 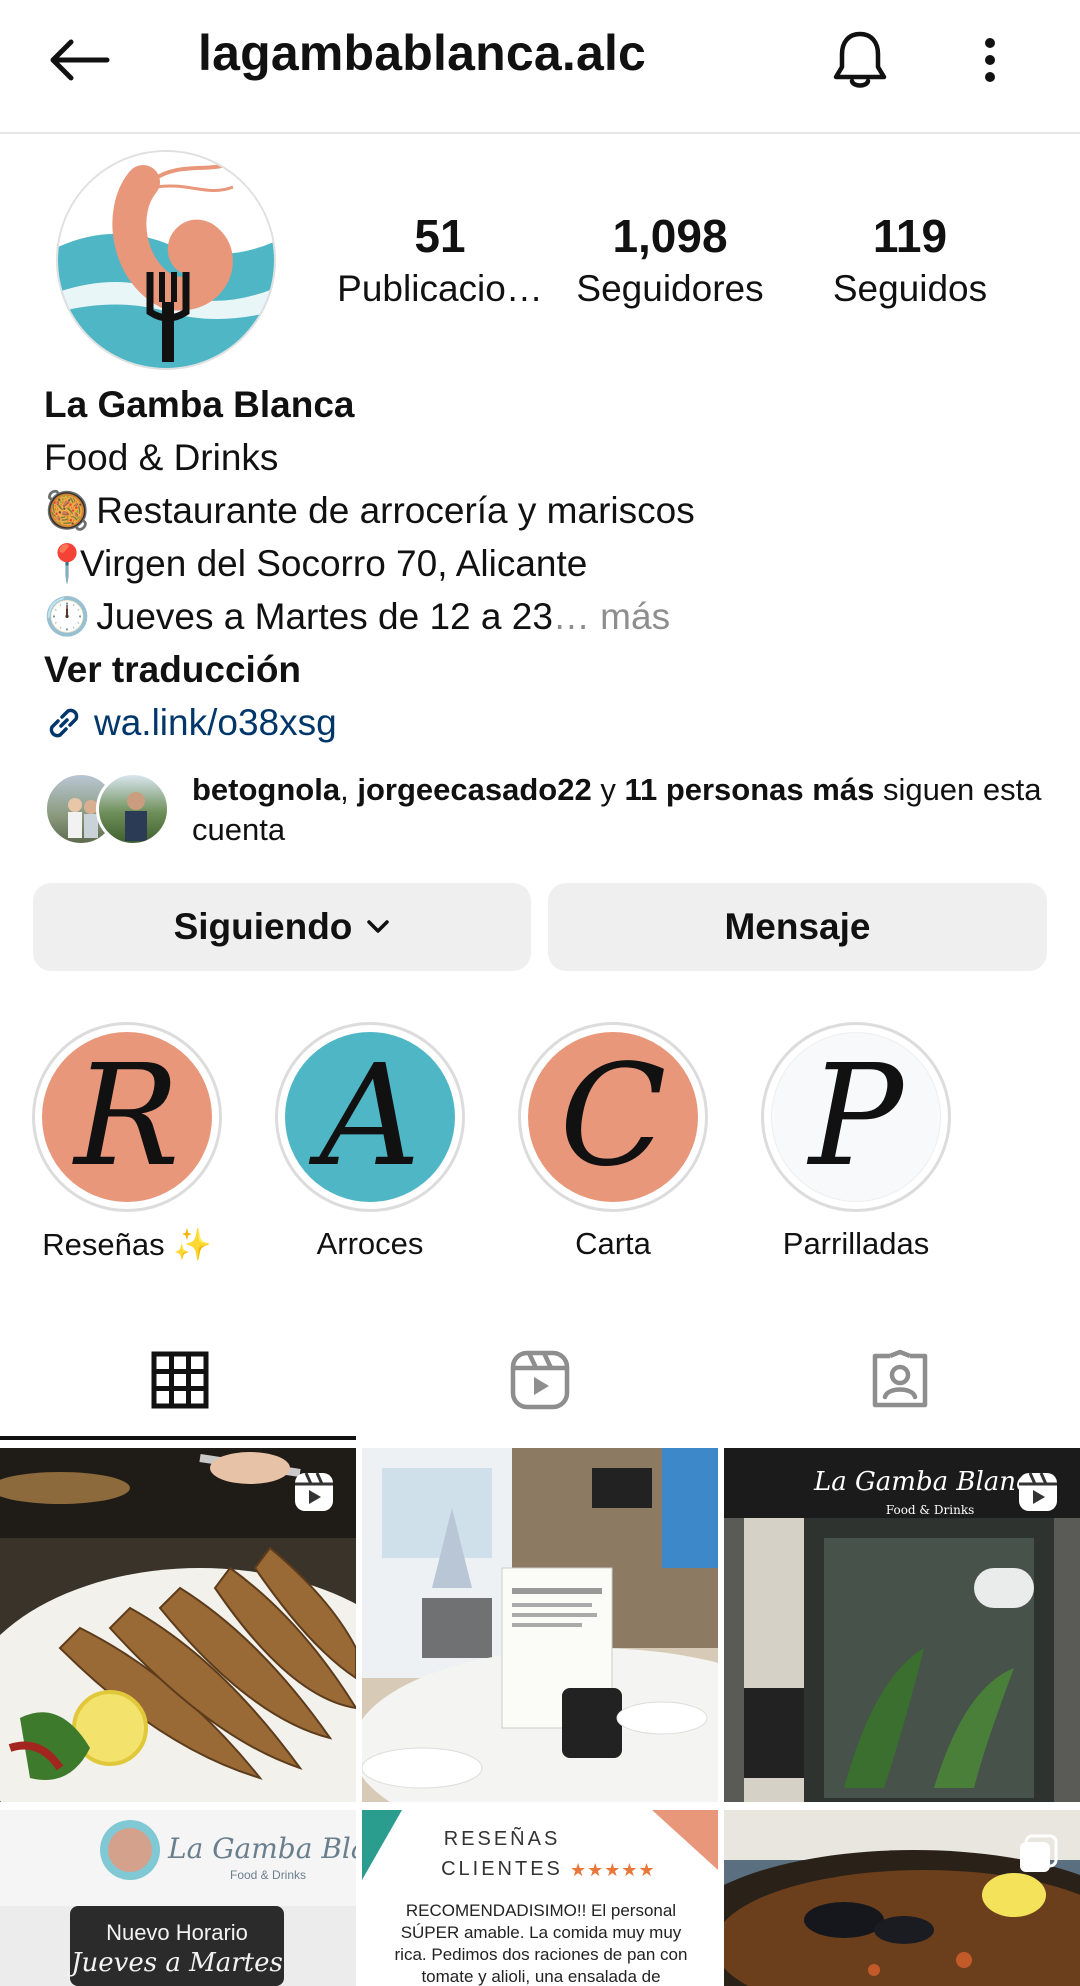 I want to click on bio-line-3: 🕛 Jueves a Martes de 12 a 23… más, so click(x=544, y=616).